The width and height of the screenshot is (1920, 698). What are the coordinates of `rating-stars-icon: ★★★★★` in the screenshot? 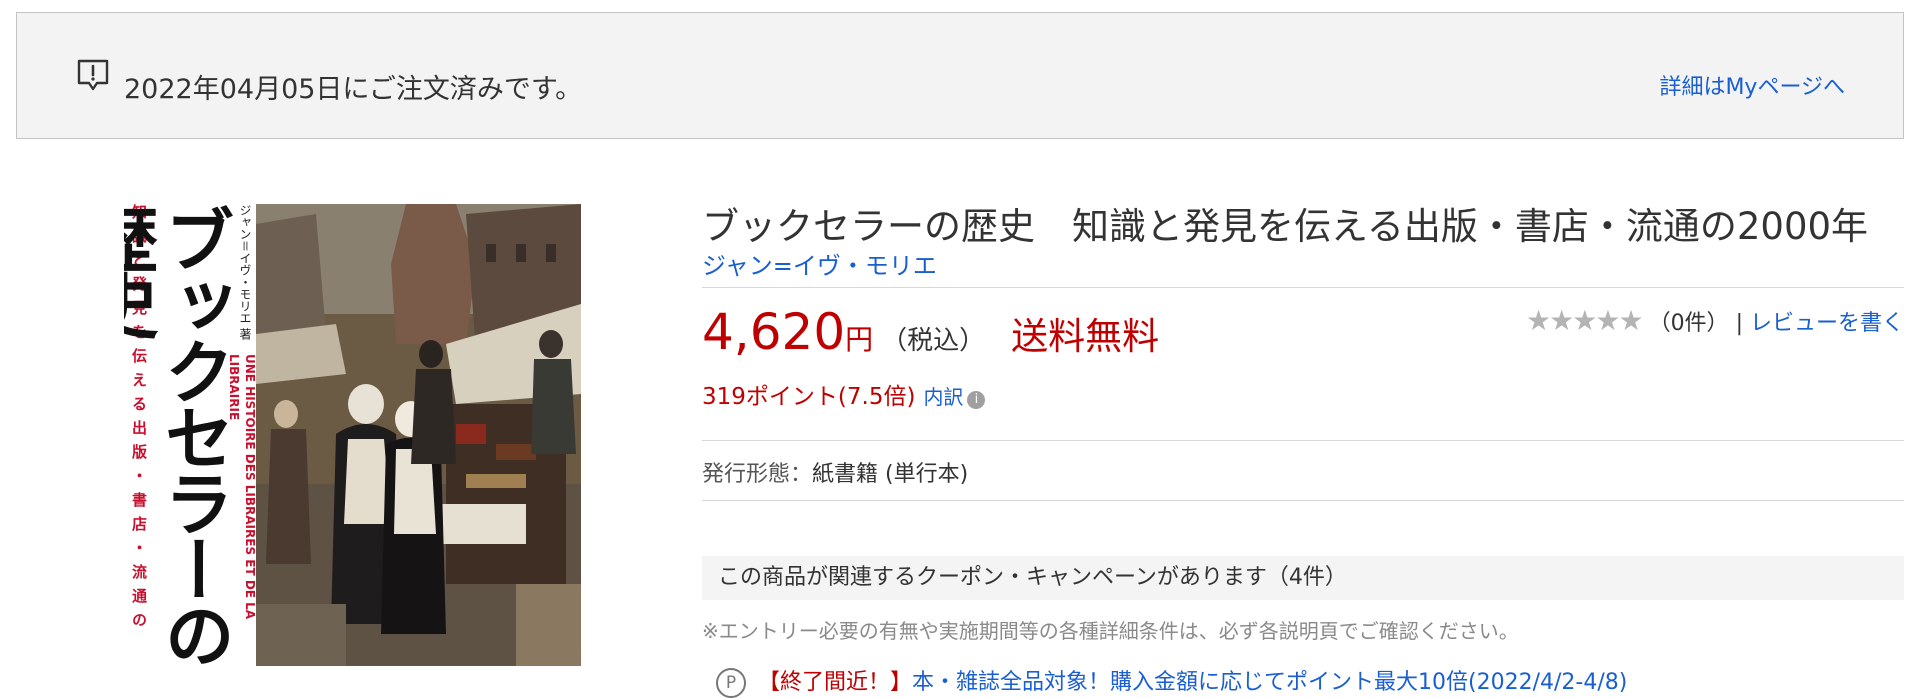 It's located at (1585, 320).